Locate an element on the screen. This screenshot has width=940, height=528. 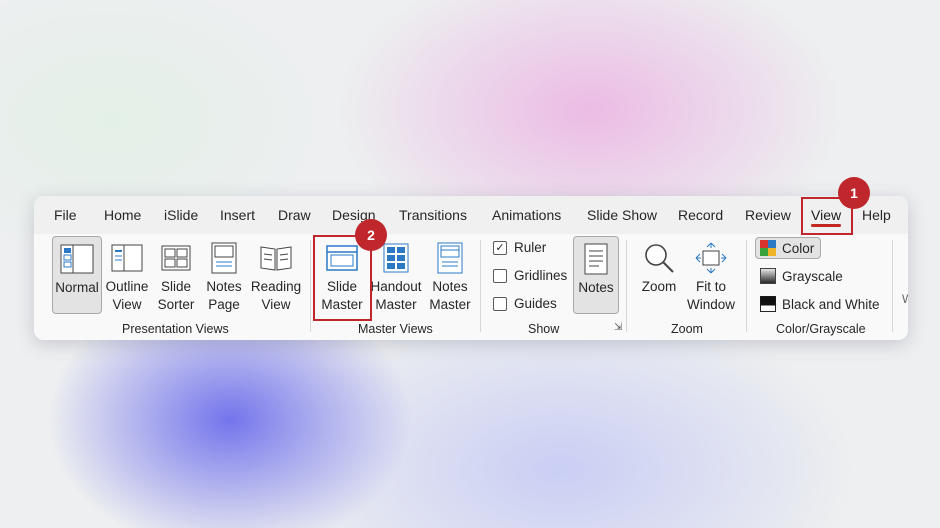
black-and-white-button: Black and White is located at coordinates (820, 304).